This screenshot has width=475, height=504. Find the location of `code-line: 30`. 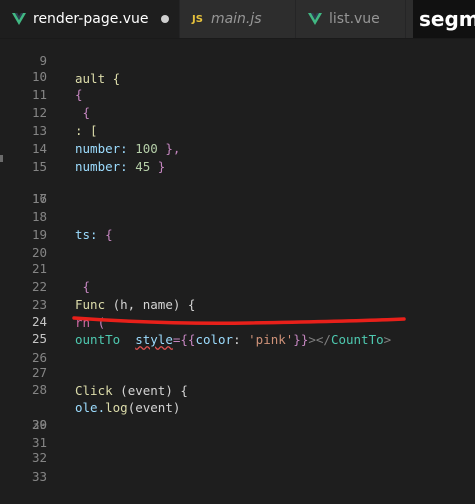

code-line: 30 is located at coordinates (237, 415).